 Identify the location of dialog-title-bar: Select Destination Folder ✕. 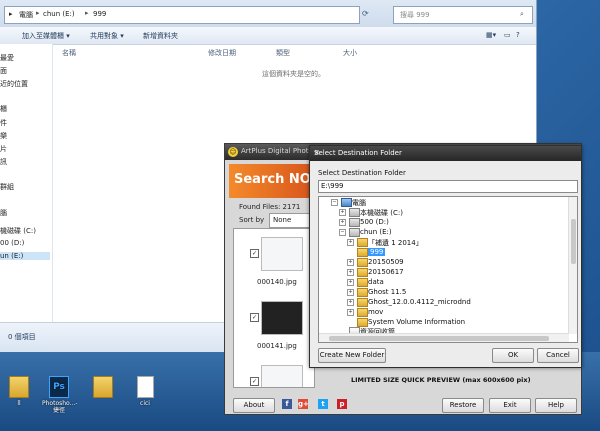
(445, 153).